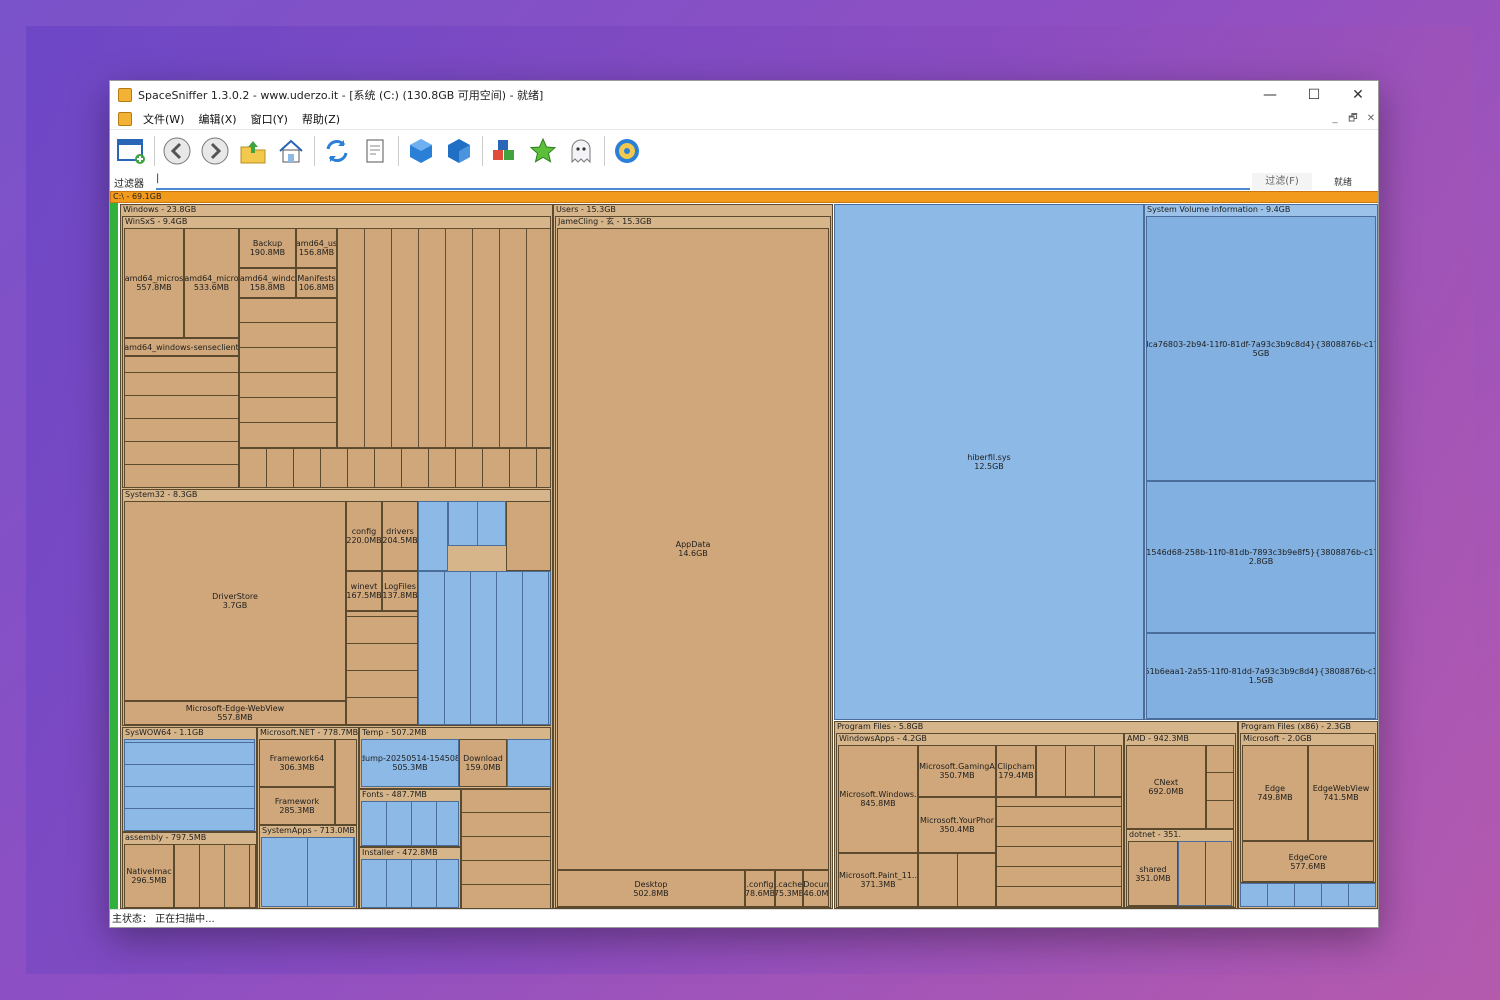 The height and width of the screenshot is (1000, 1500). I want to click on close-button: ✕, so click(1357, 95).